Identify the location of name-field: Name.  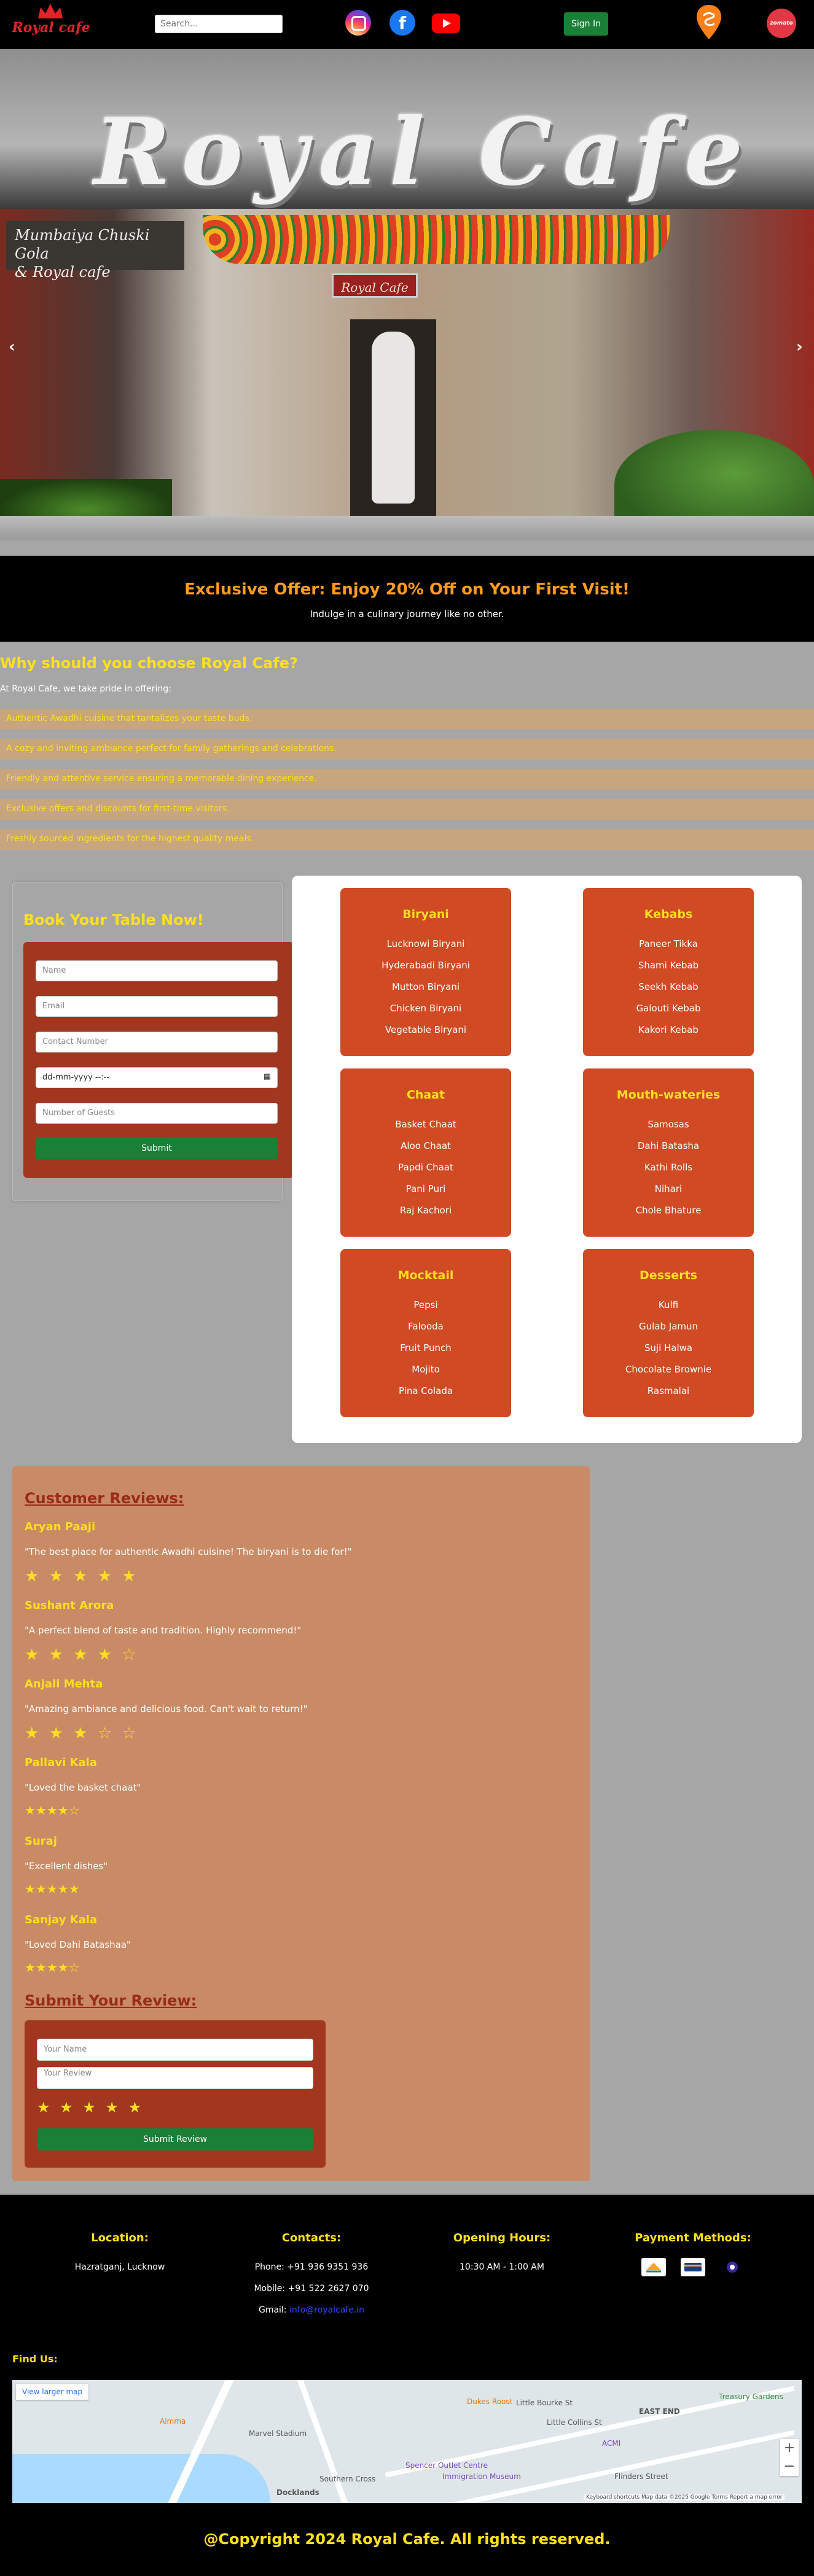
(157, 970).